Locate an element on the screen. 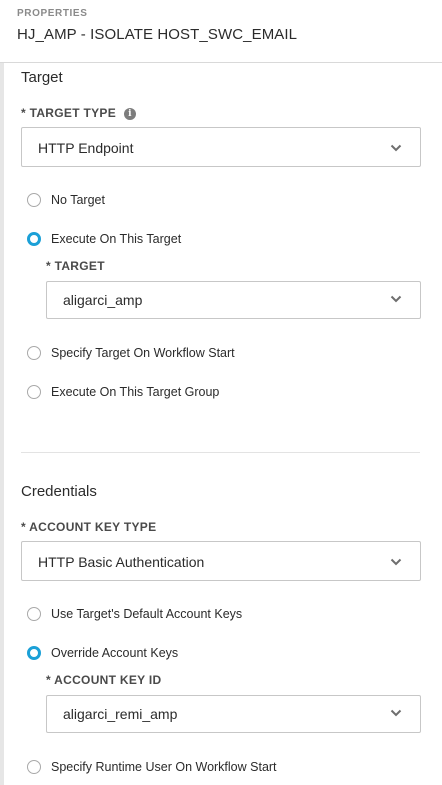 The height and width of the screenshot is (785, 442). target-type-select: HTTP Endpoint is located at coordinates (221, 147).